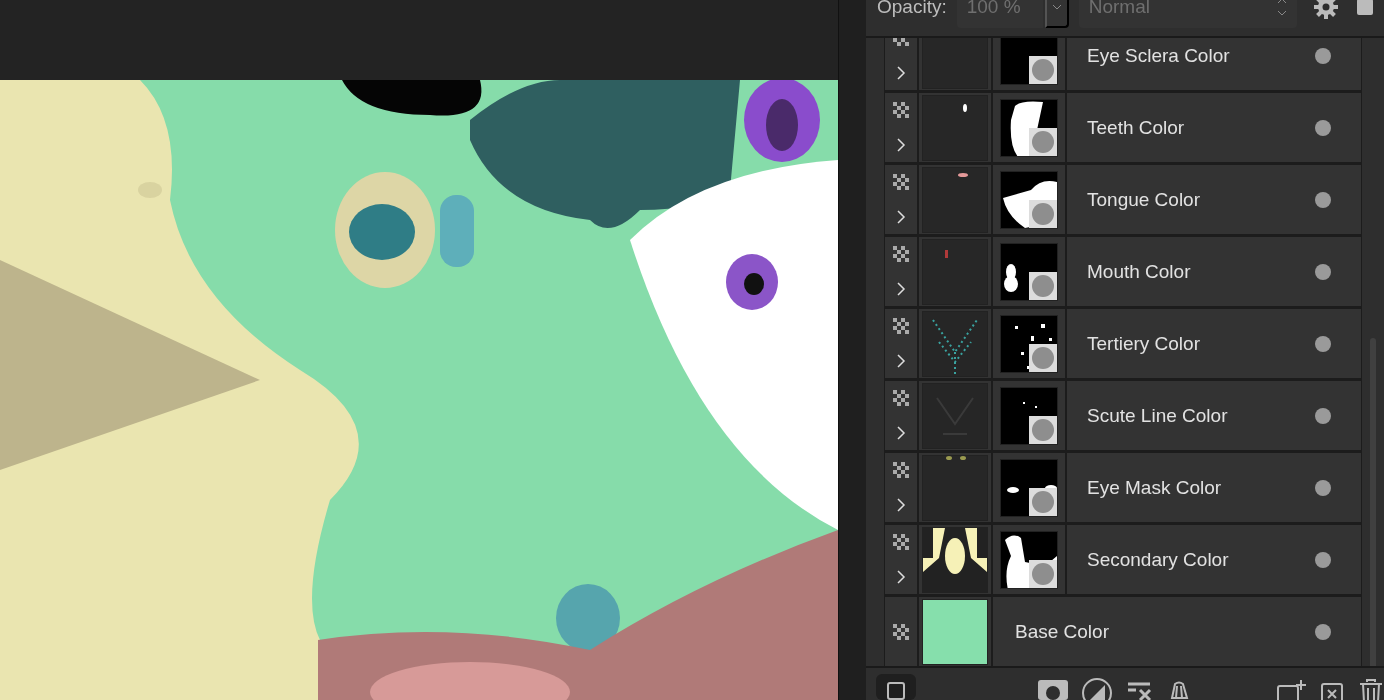 The height and width of the screenshot is (700, 1384). Describe the element at coordinates (1139, 271) in the screenshot. I see `layer-name: Mouth Color` at that location.